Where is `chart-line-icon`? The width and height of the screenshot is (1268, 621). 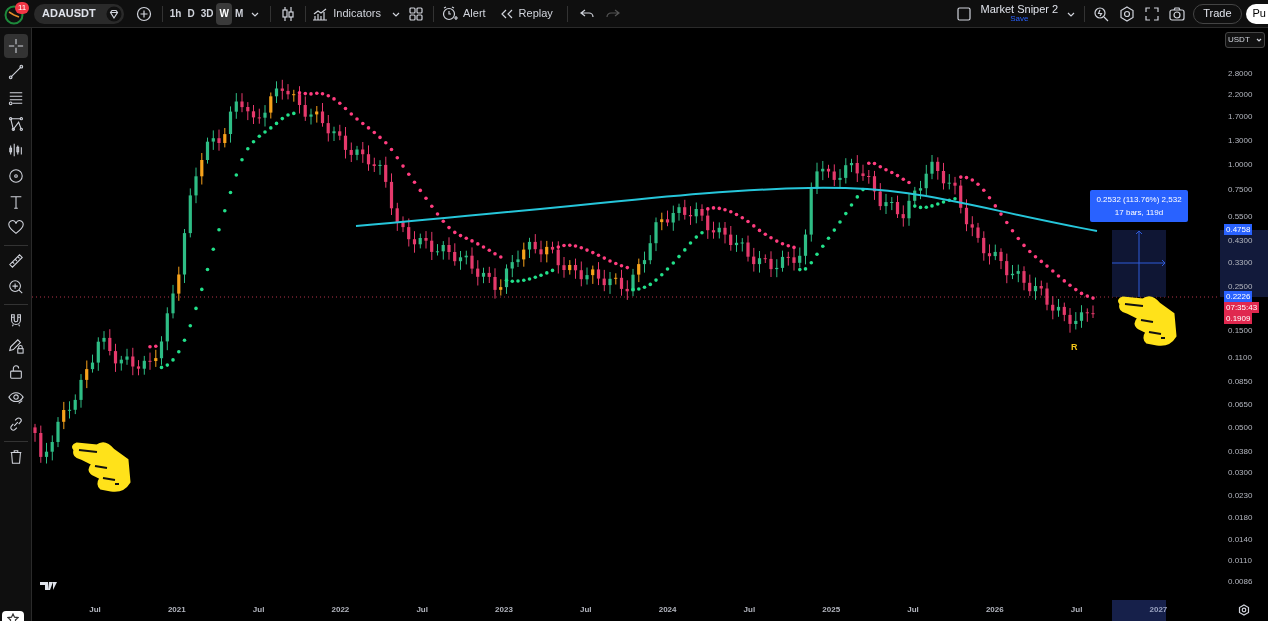
chart-line-icon is located at coordinates (320, 13).